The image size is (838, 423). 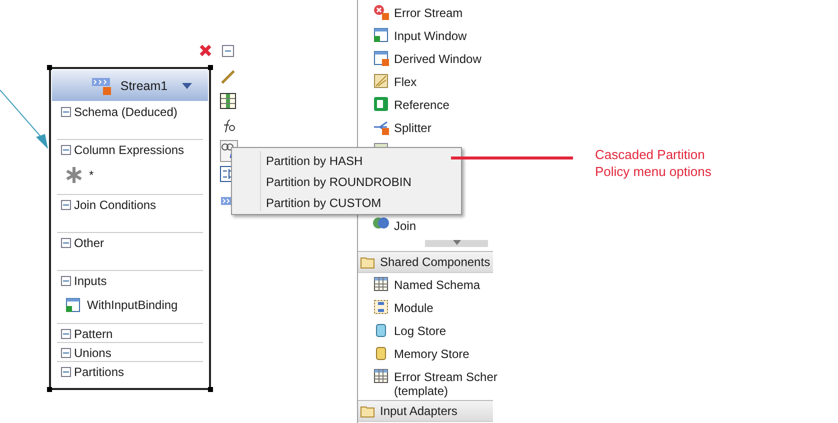 I want to click on menu-item: Partition by CUSTOM, so click(x=346, y=202).